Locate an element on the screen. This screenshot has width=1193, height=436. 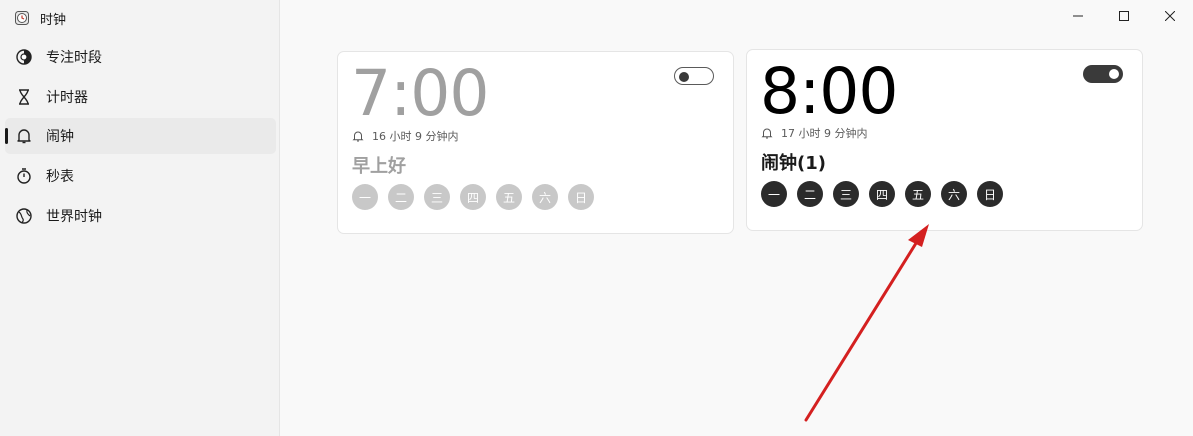
hourglass-icon is located at coordinates (24, 97).